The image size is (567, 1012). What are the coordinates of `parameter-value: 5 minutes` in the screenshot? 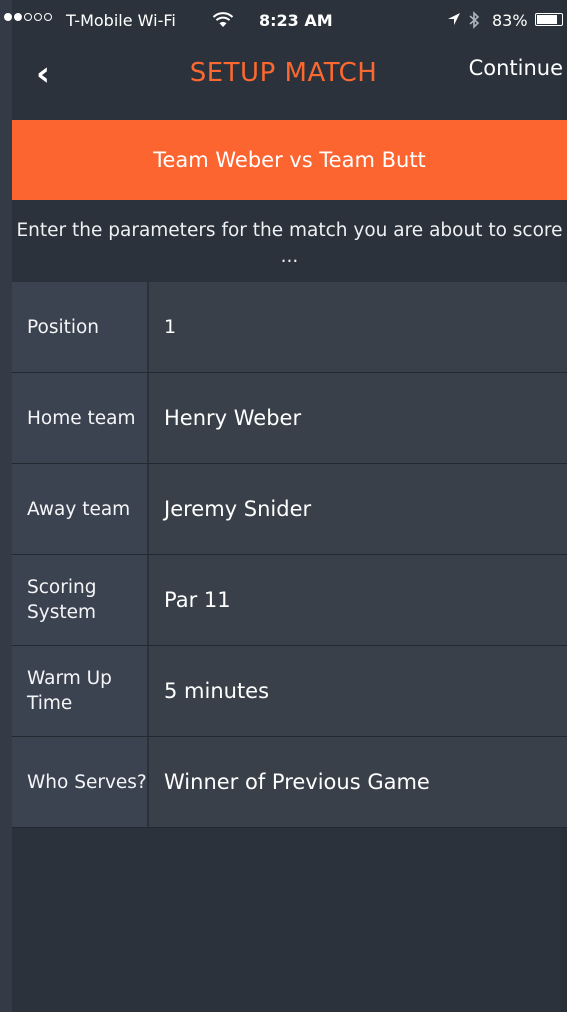 It's located at (358, 691).